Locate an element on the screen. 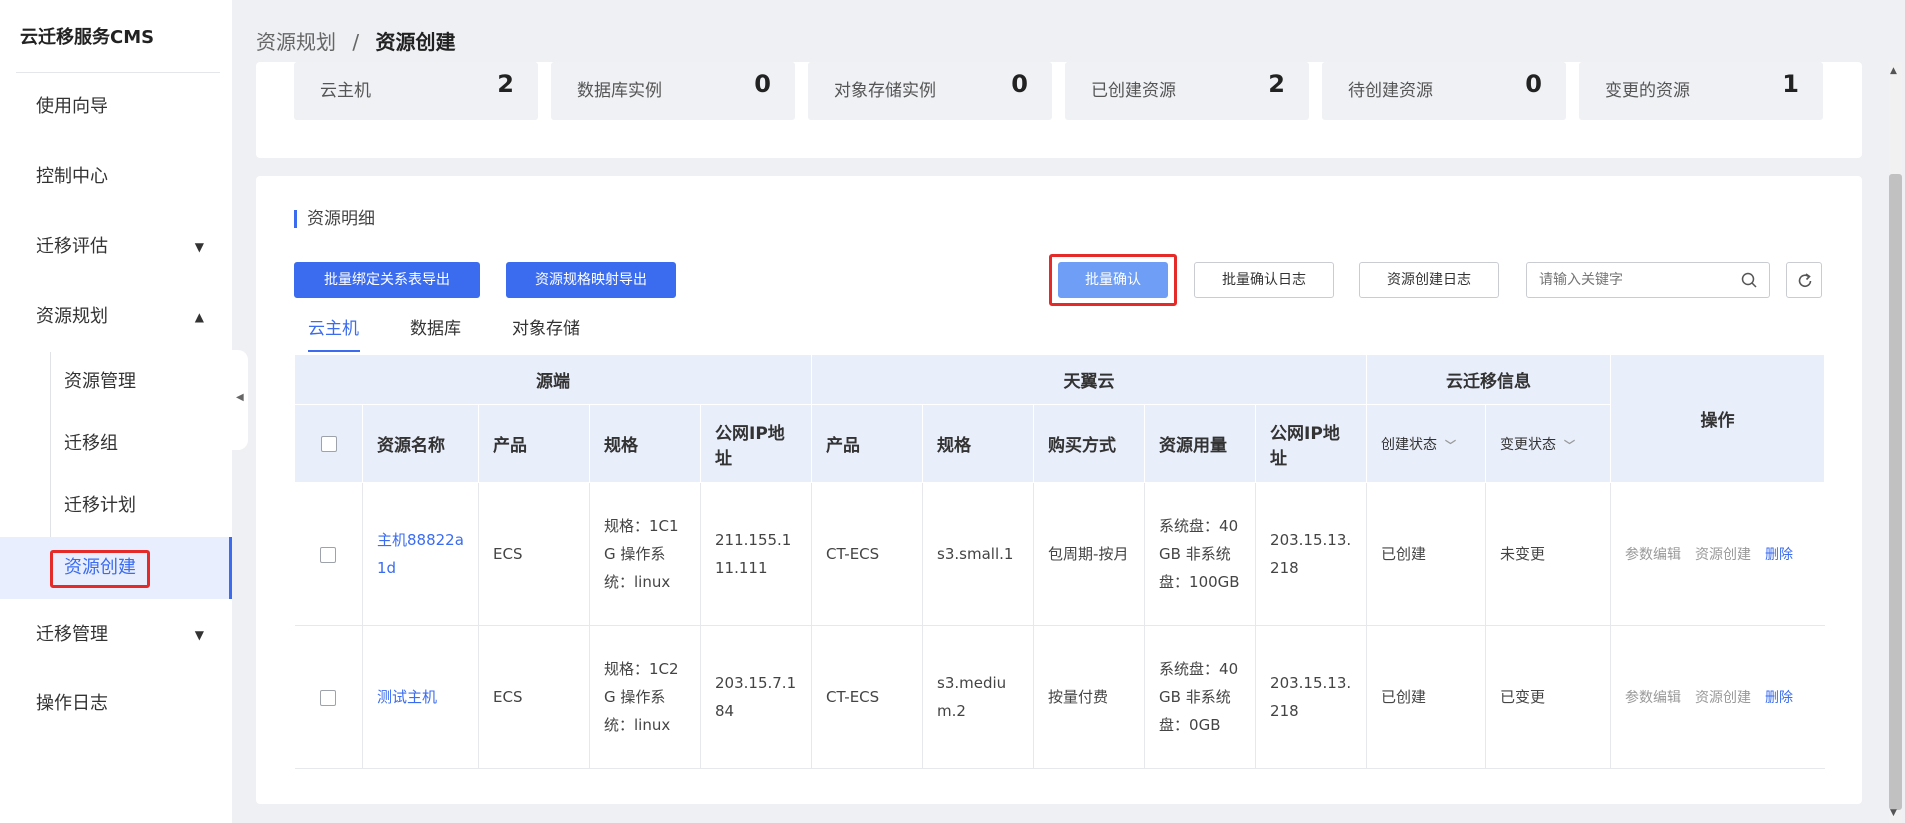  stat-card: 已创建资源 2 is located at coordinates (1187, 91).